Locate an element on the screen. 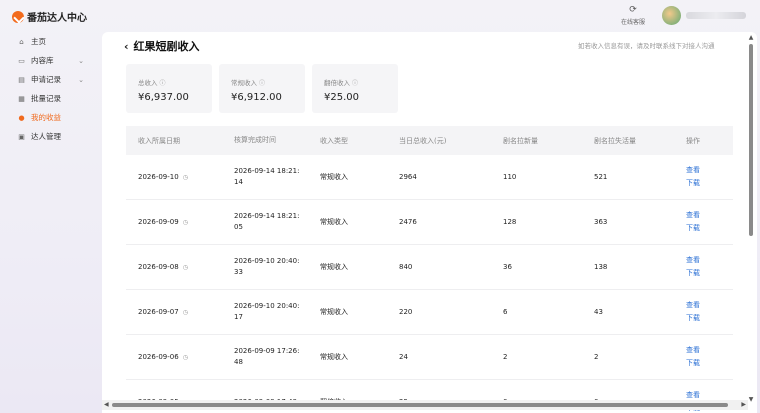  header-settle-time: 核算完成时间 is located at coordinates (255, 140).